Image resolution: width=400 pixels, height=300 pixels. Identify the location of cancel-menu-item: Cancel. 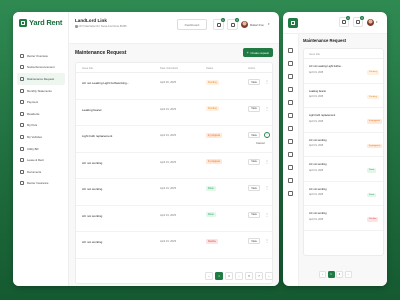
(260, 143).